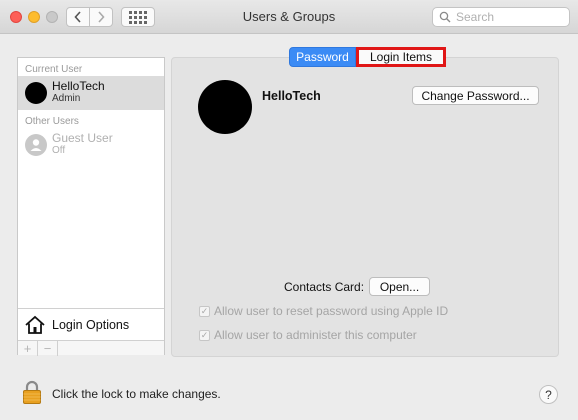  What do you see at coordinates (511, 17) in the screenshot?
I see `search-input` at bounding box center [511, 17].